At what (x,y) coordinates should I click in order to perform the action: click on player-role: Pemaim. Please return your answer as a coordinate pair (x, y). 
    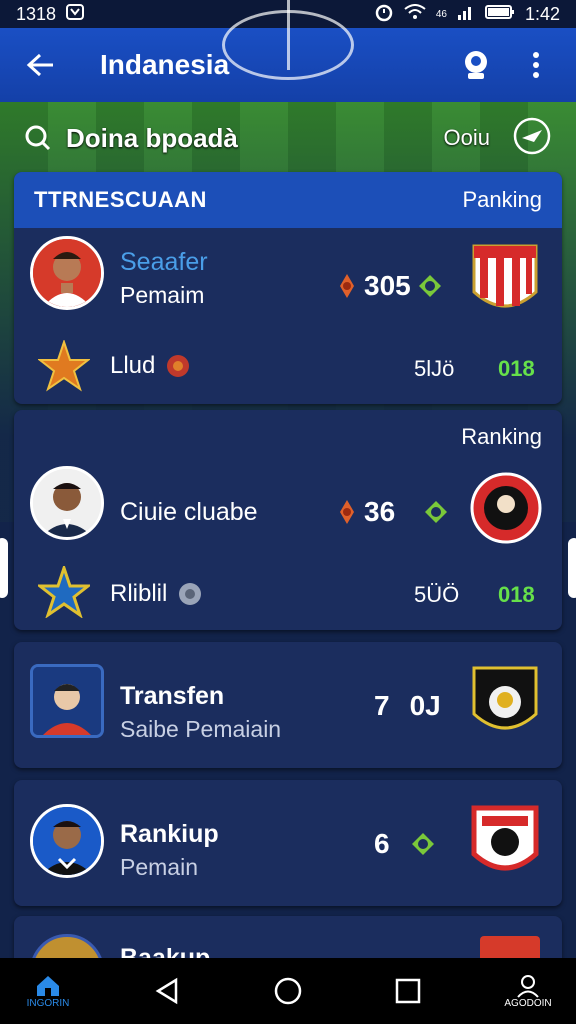
    Looking at the image, I should click on (162, 295).